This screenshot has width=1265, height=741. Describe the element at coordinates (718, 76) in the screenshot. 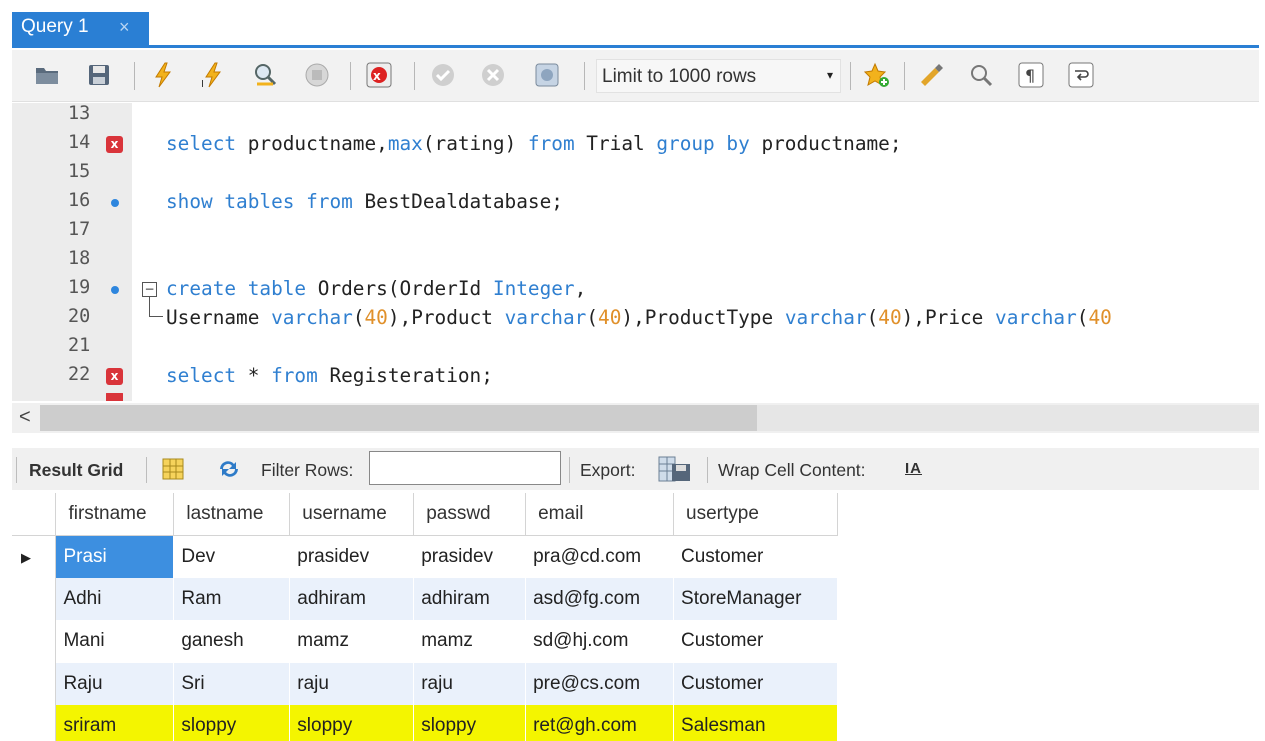

I see `limit-rows-select: Limit to 1000 rows ▾` at that location.